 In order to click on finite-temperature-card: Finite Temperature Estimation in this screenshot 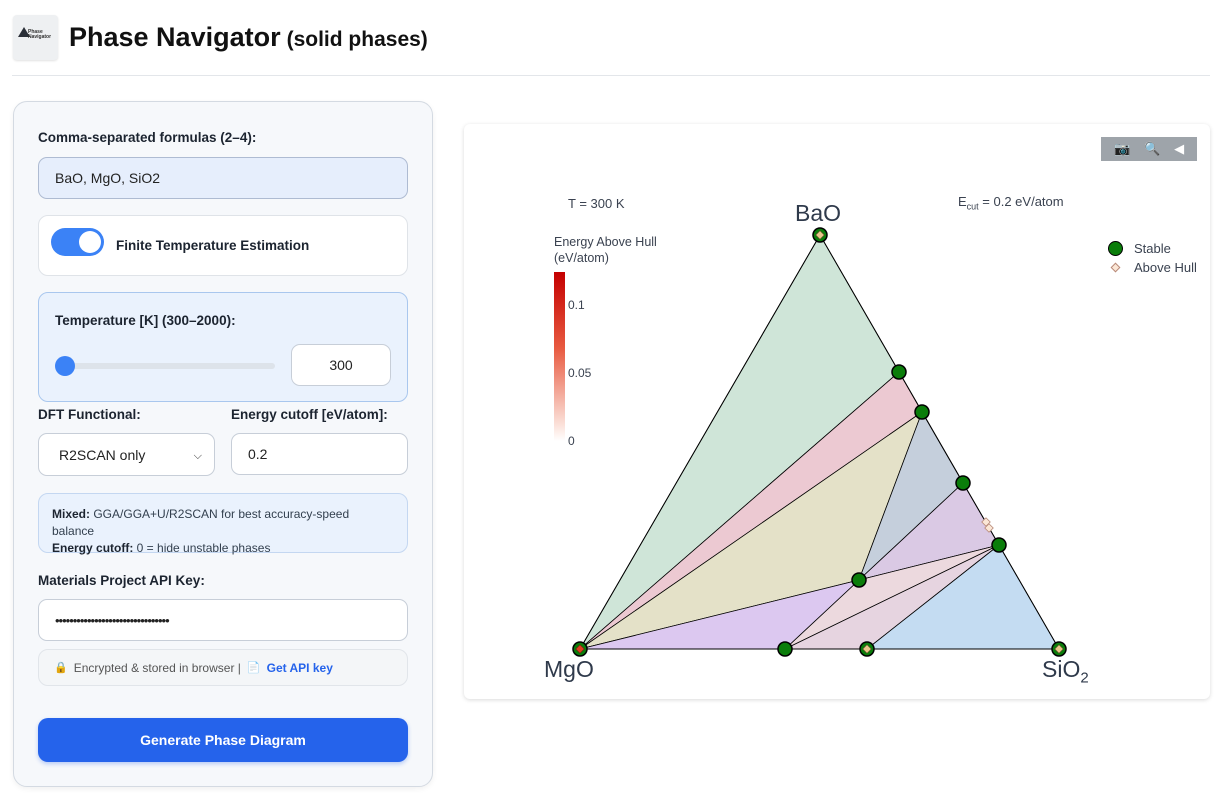, I will do `click(223, 245)`.